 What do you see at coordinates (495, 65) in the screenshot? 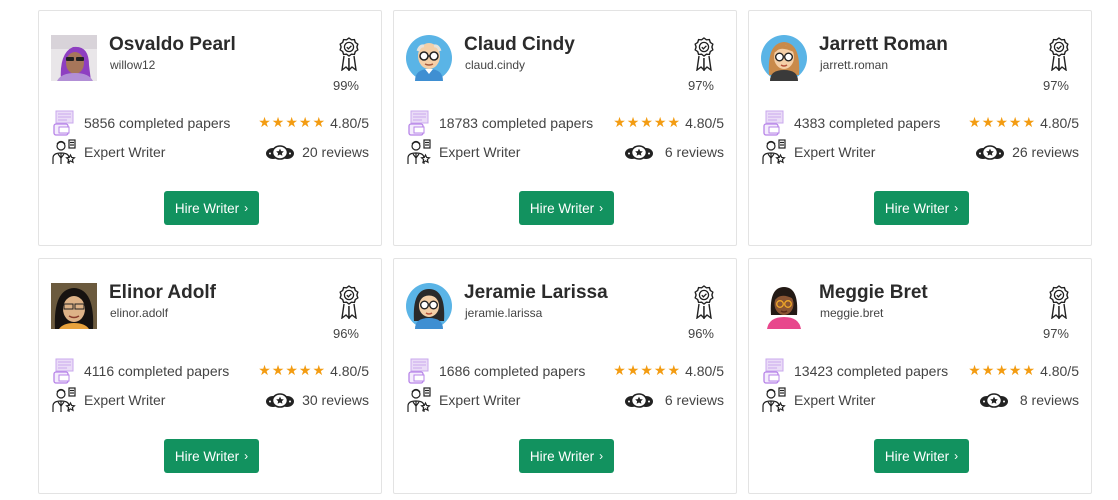
I see `writer-username: claud.cindy` at bounding box center [495, 65].